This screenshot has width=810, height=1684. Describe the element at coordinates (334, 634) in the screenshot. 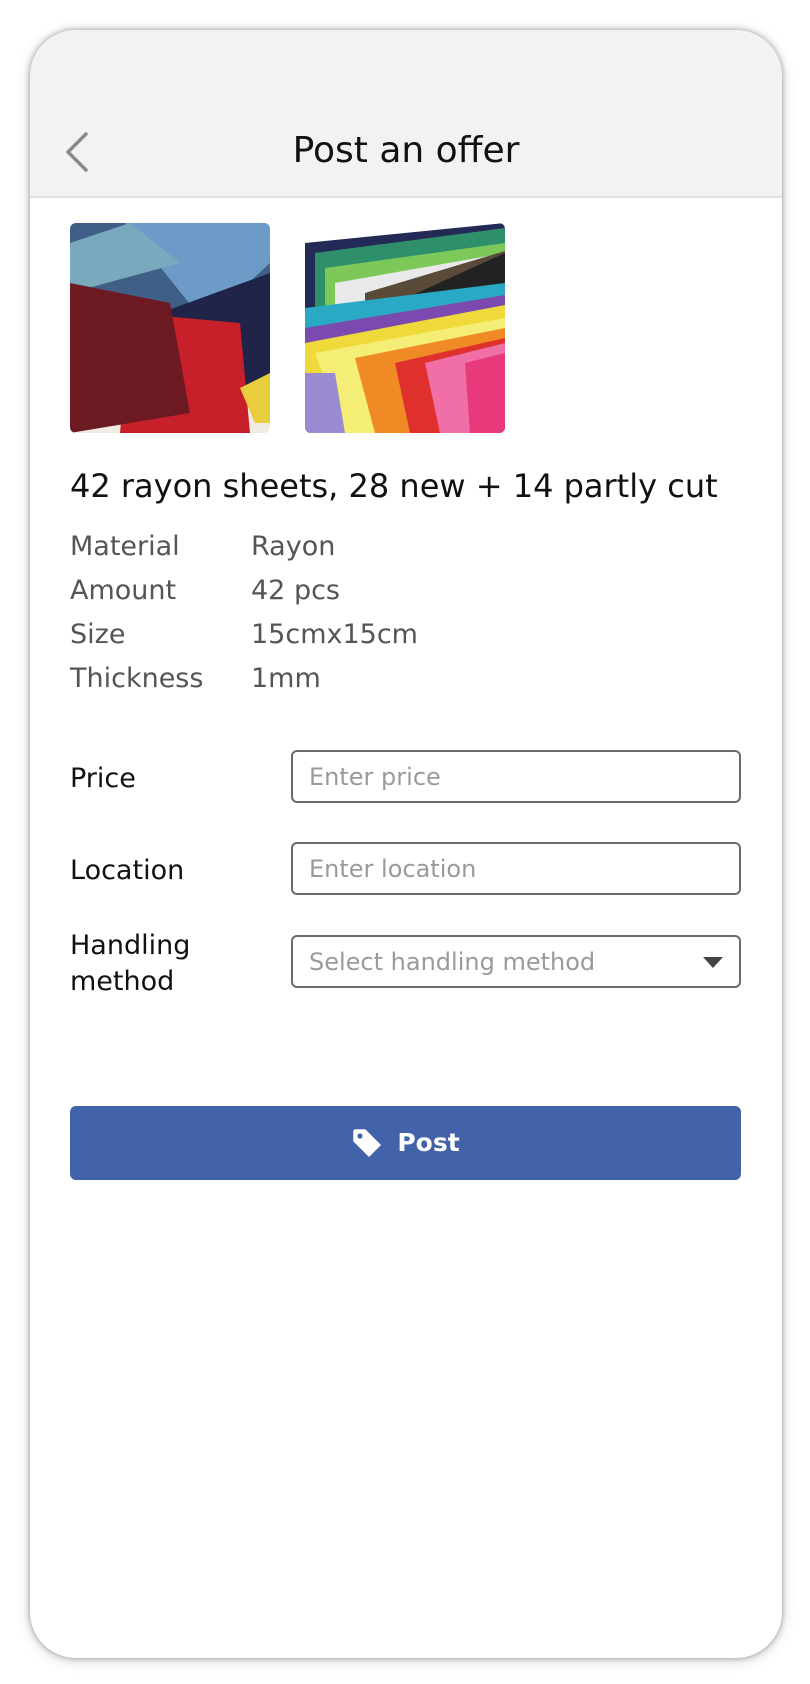

I see `spec-value: 15cmx15cm` at that location.